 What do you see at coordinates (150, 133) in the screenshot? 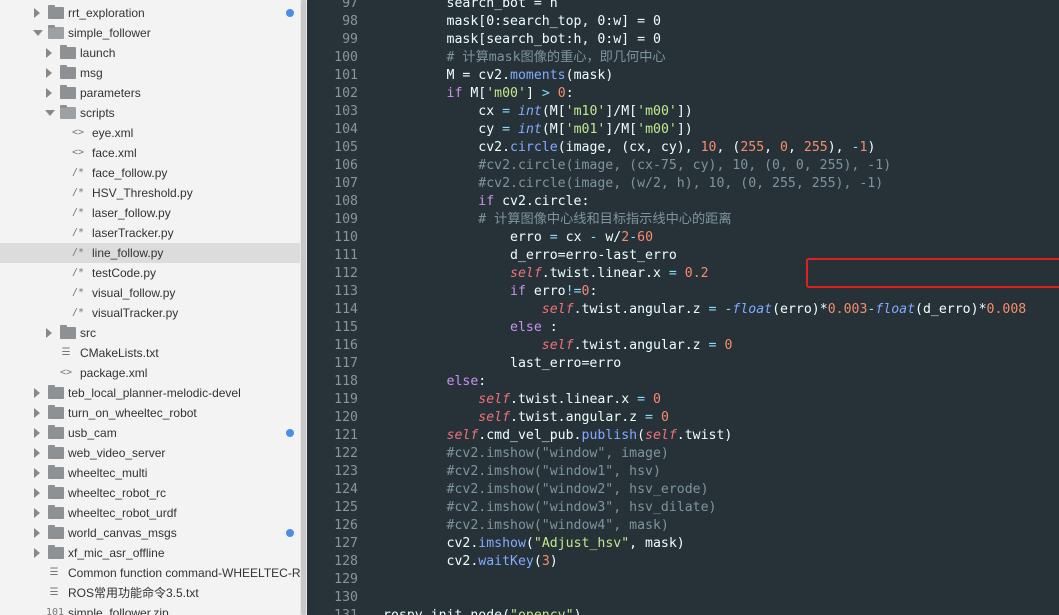
I see `tree-file: <> eye.xml` at bounding box center [150, 133].